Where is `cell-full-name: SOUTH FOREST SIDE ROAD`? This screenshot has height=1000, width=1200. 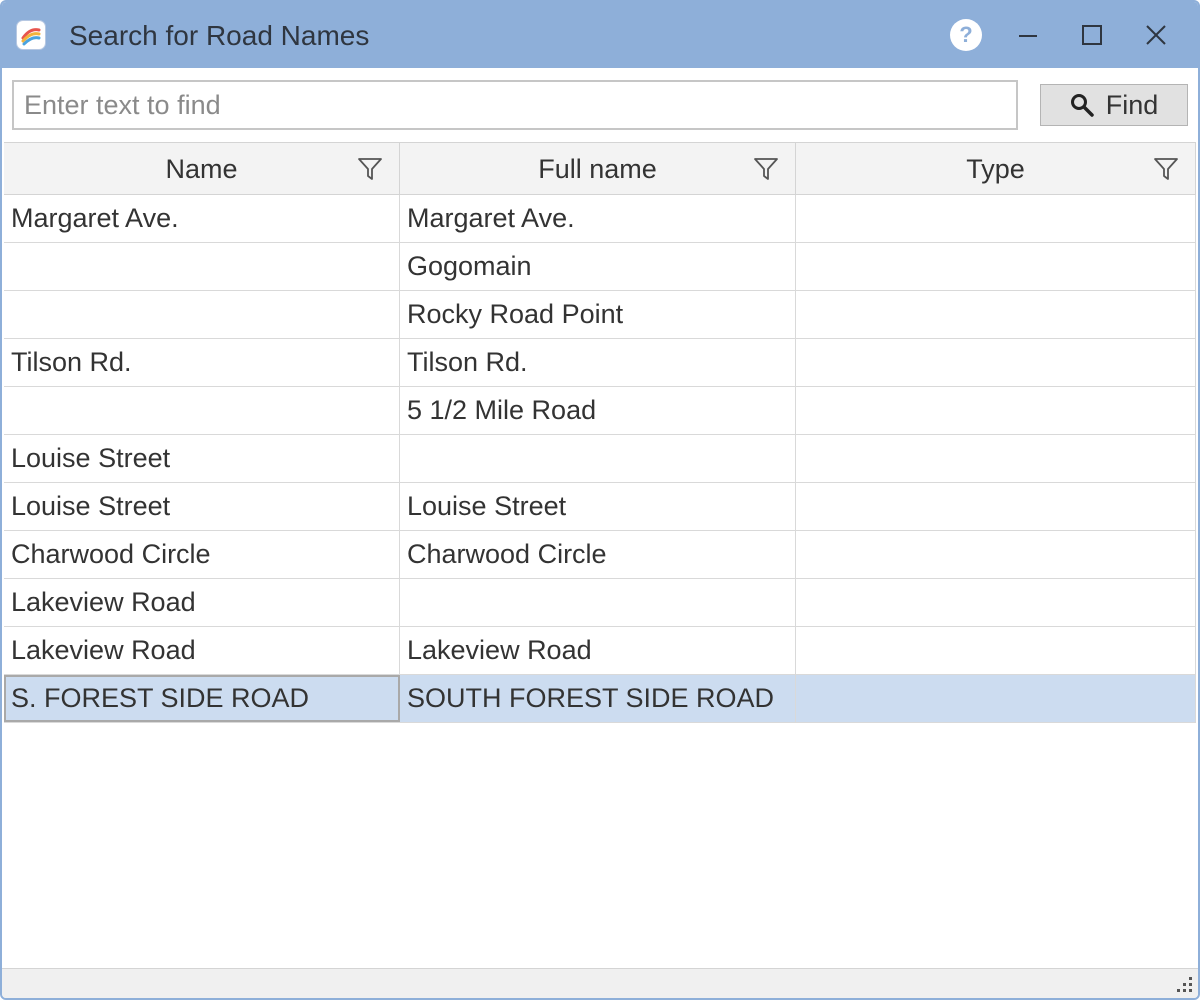
cell-full-name: SOUTH FOREST SIDE ROAD is located at coordinates (598, 698).